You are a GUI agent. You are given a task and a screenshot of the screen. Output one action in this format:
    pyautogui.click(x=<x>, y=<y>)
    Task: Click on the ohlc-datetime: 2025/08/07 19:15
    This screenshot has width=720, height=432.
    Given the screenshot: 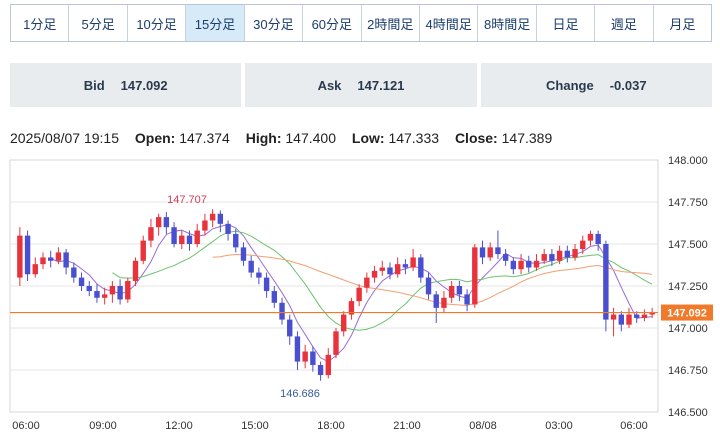 What is the action you would take?
    pyautogui.click(x=64, y=138)
    